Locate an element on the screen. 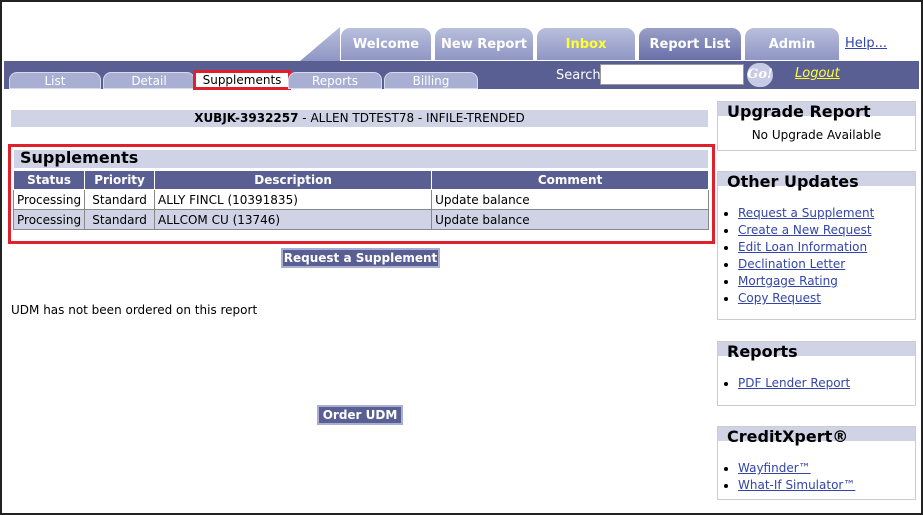  list-item: Create a New Request is located at coordinates (826, 230).